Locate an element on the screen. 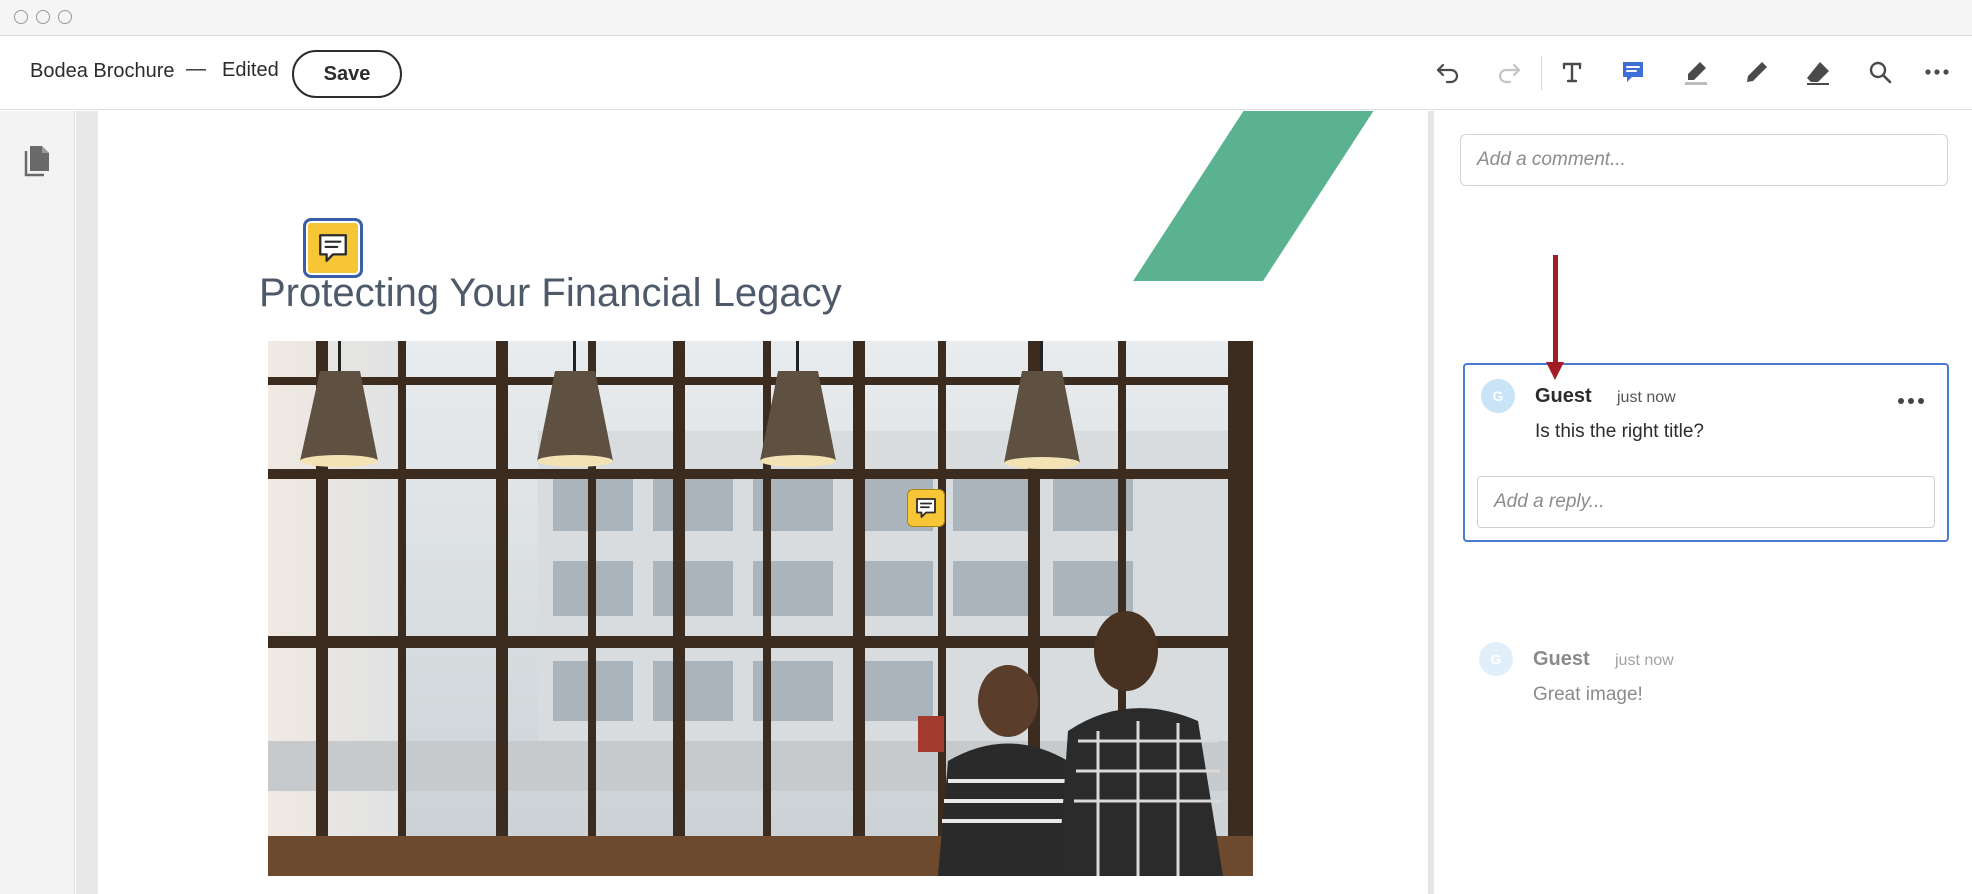 The width and height of the screenshot is (1972, 894). minimize-window-button is located at coordinates (43, 17).